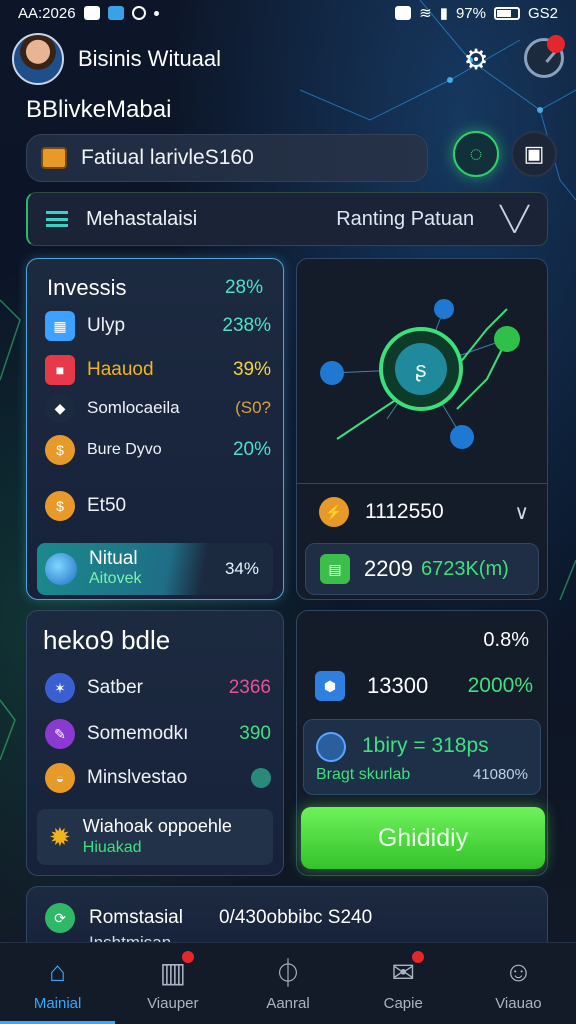 The image size is (576, 1024). I want to click on menu-icon, so click(57, 219).